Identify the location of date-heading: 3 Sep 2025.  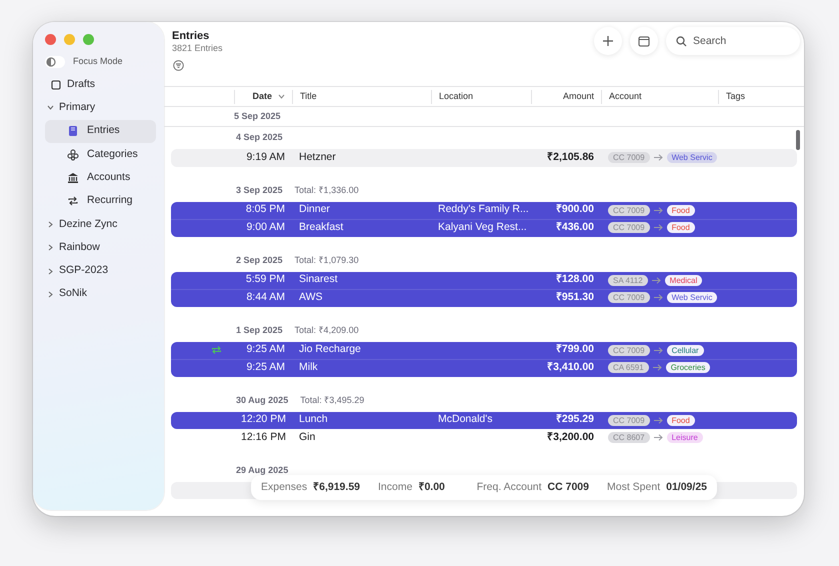
(259, 190).